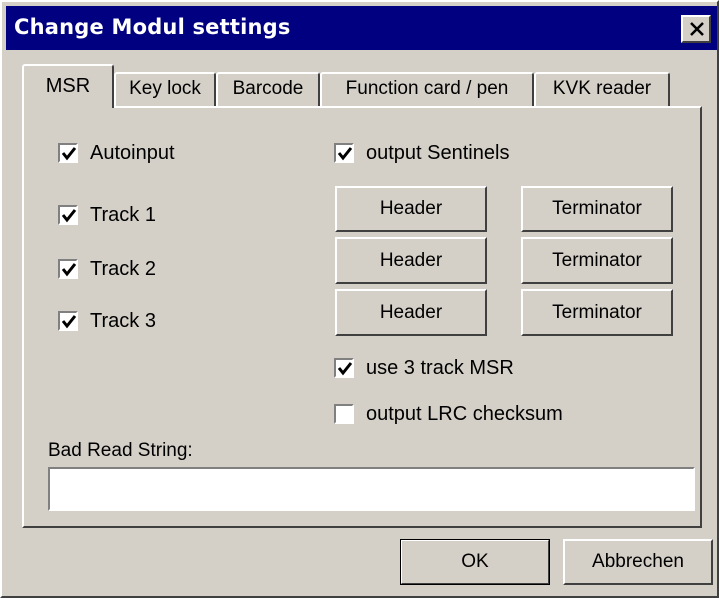 The height and width of the screenshot is (598, 719). I want to click on track2-header-button: Header, so click(411, 260).